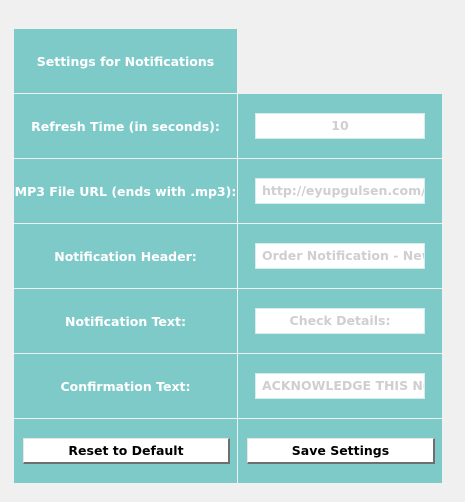  What do you see at coordinates (340, 256) in the screenshot?
I see `notification-header-input: Order Notification - New` at bounding box center [340, 256].